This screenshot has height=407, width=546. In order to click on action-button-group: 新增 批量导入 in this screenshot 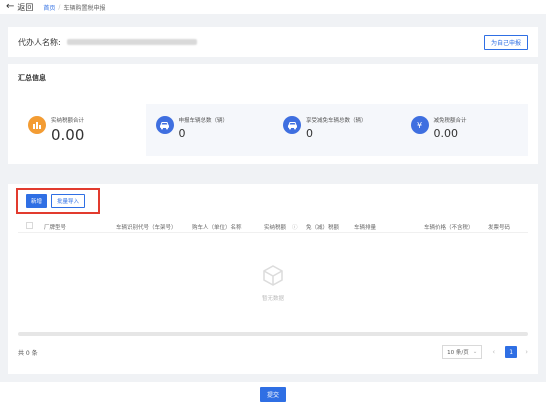, I will do `click(58, 201)`.